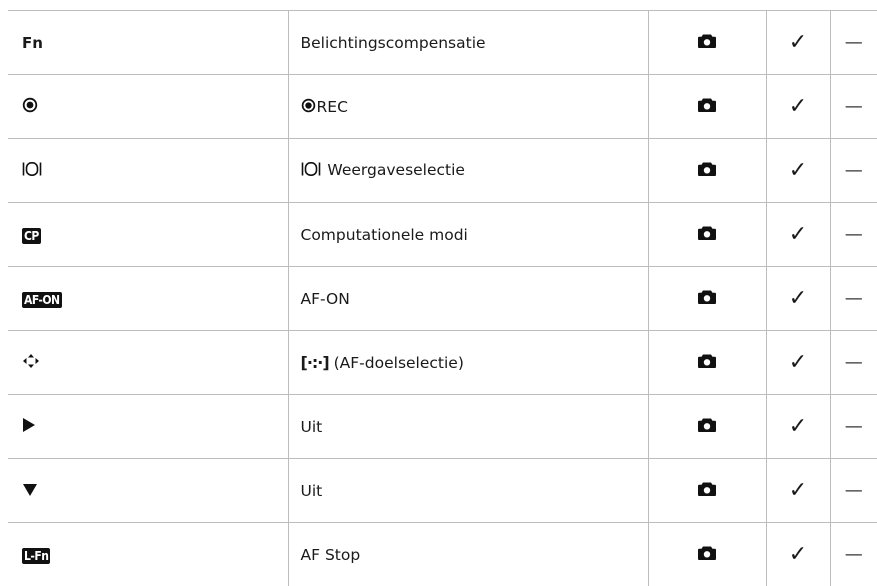  Describe the element at coordinates (36, 556) in the screenshot. I see `button-badge-icon: L-Fn` at that location.